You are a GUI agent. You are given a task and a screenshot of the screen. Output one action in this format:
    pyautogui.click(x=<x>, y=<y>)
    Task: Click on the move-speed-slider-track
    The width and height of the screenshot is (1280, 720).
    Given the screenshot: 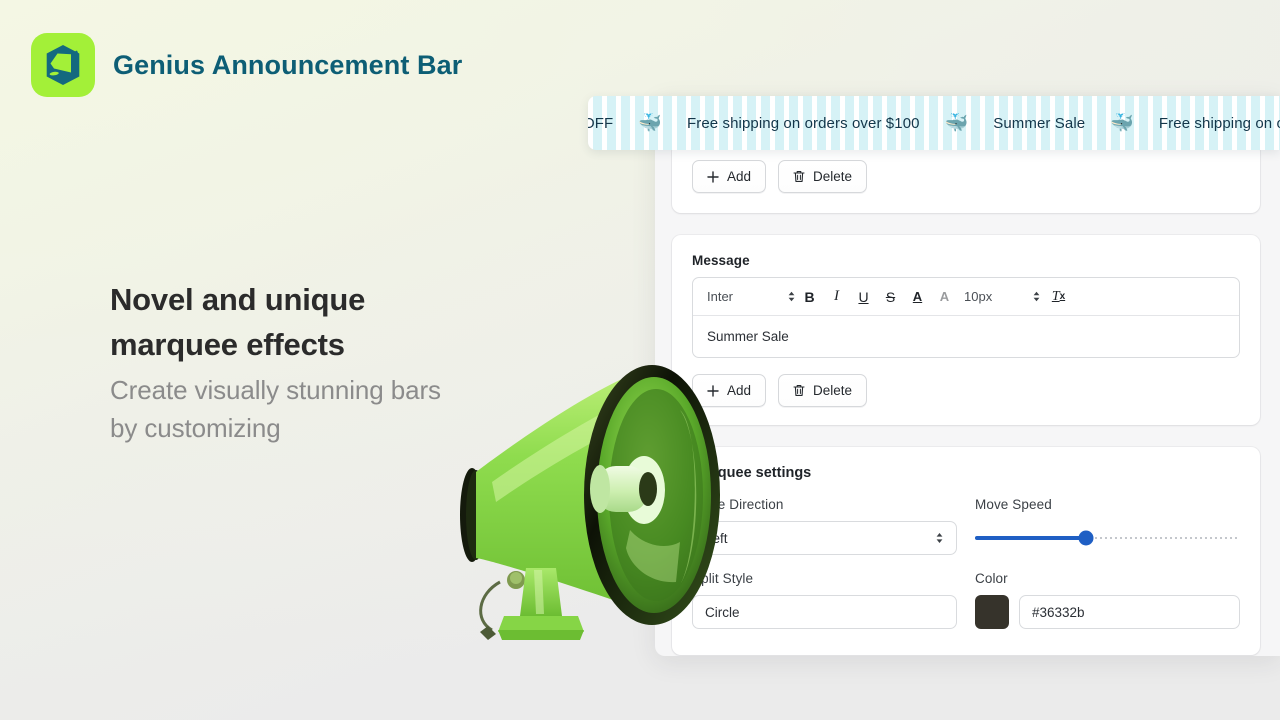 What is the action you would take?
    pyautogui.click(x=1107, y=538)
    